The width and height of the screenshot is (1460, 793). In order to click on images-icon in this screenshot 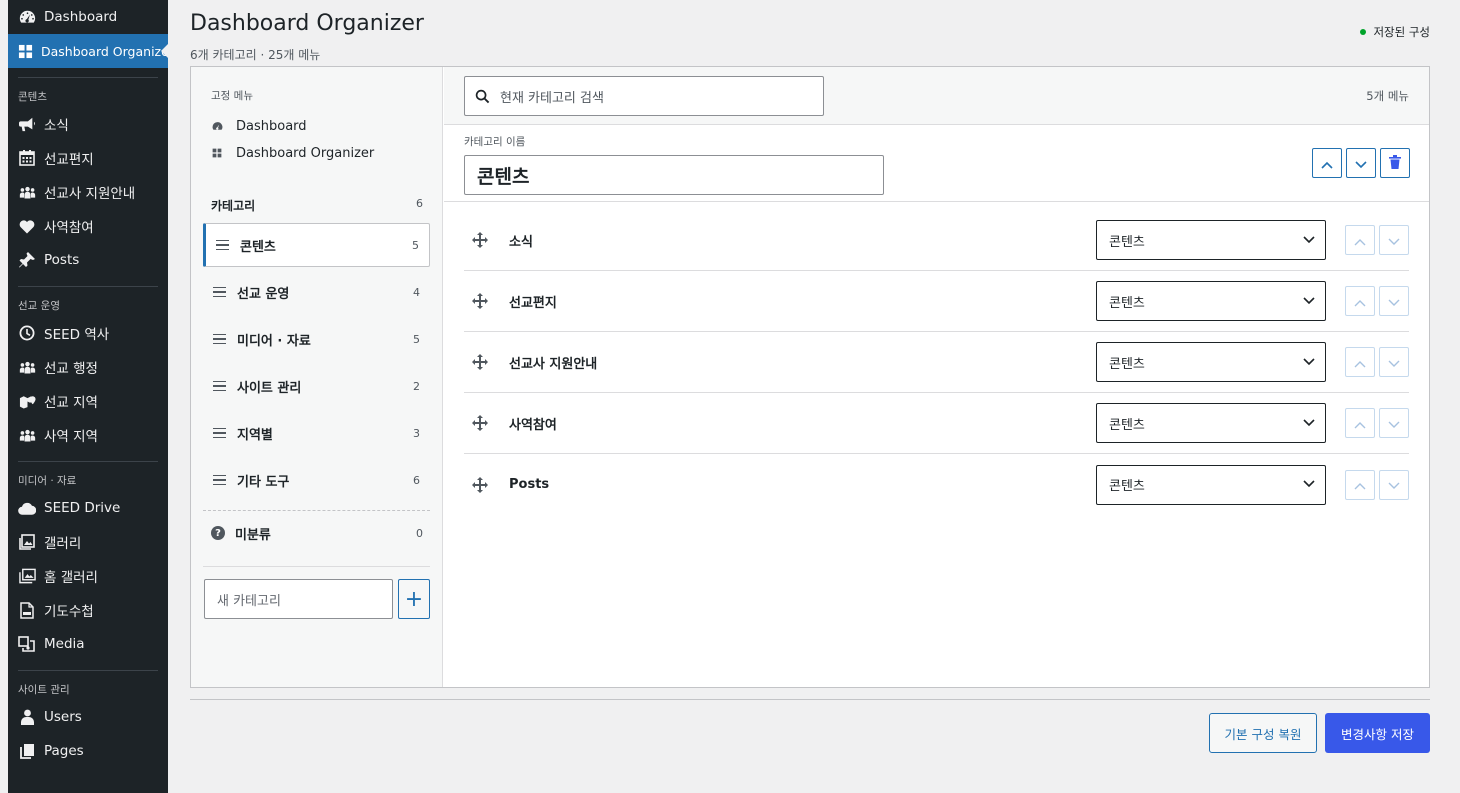, I will do `click(27, 576)`.